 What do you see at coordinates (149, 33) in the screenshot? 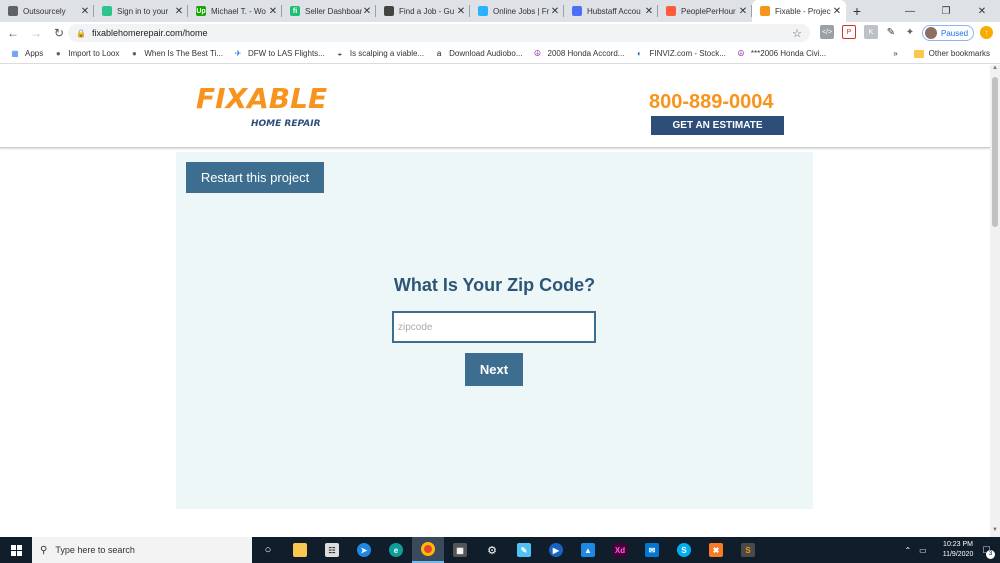
I see `url-text: fixablehomerepair.com/home` at bounding box center [149, 33].